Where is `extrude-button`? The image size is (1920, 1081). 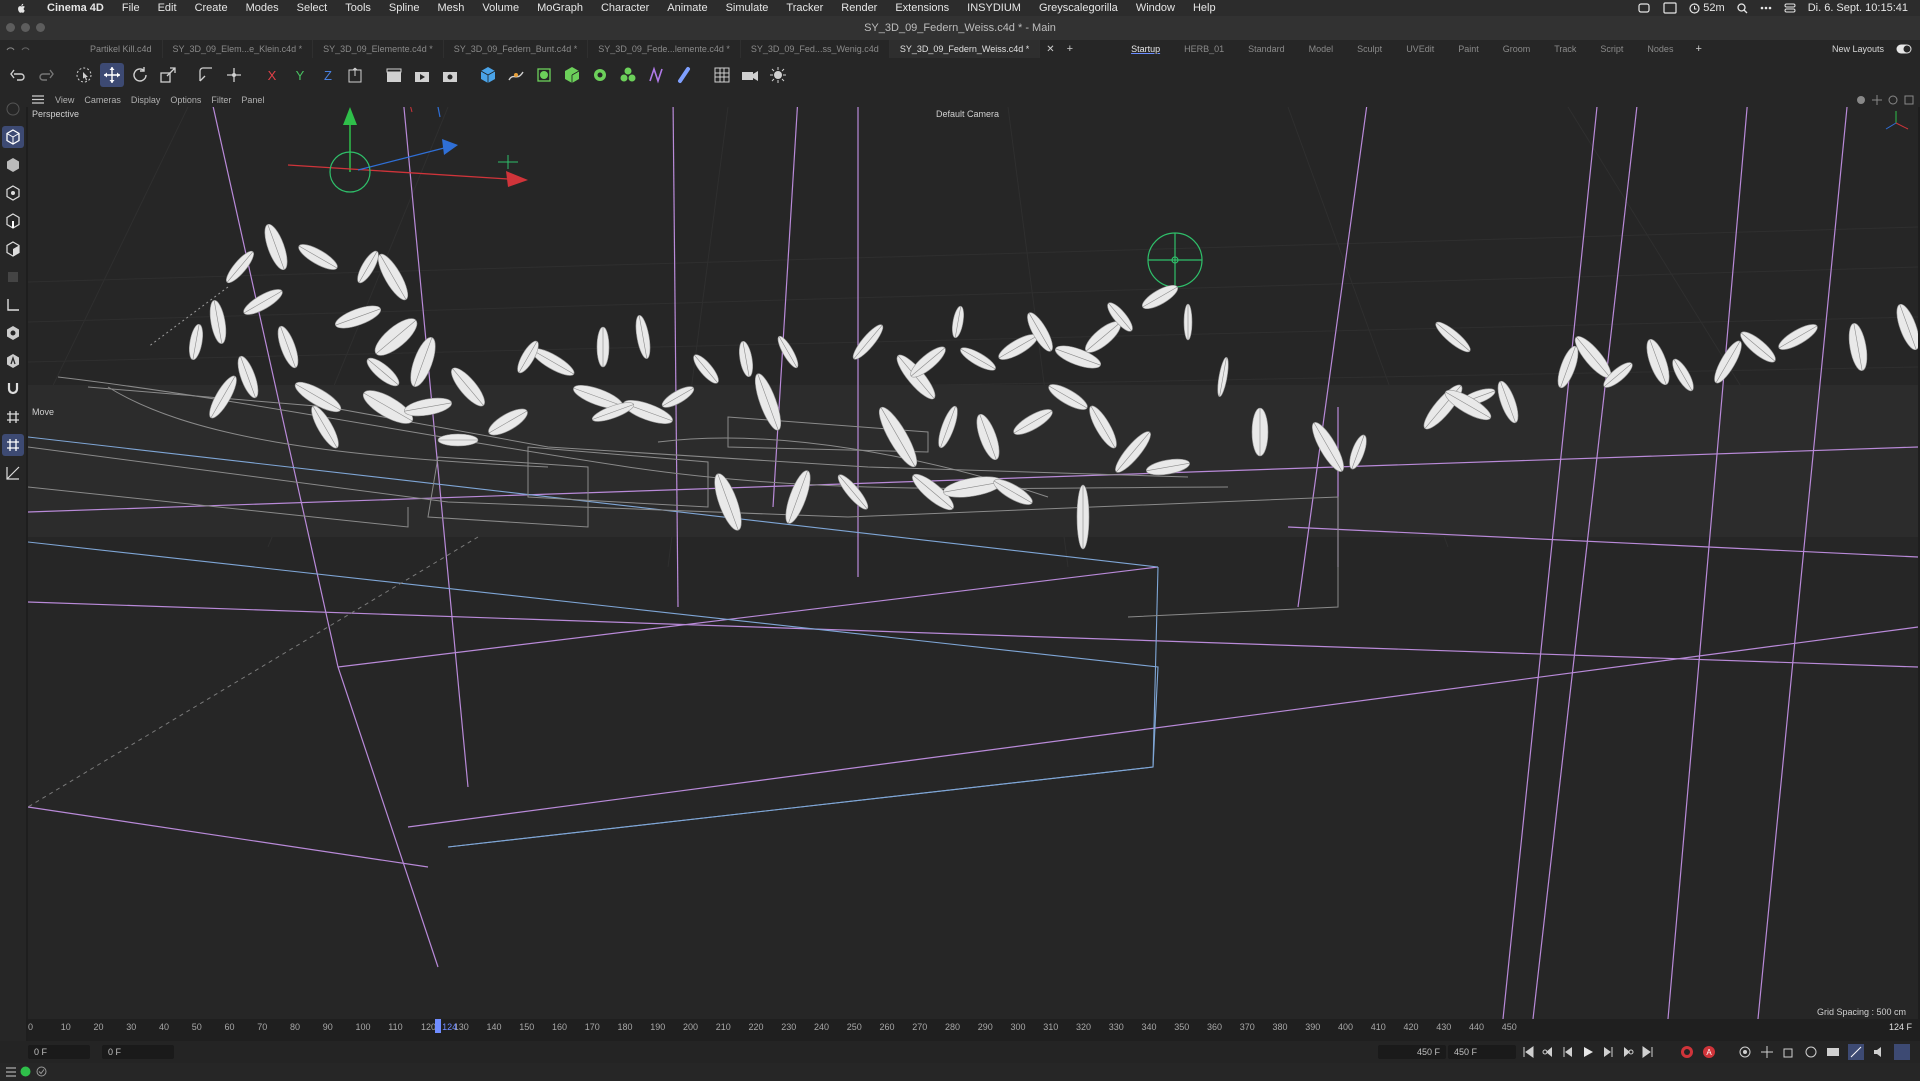
extrude-button is located at coordinates (572, 75).